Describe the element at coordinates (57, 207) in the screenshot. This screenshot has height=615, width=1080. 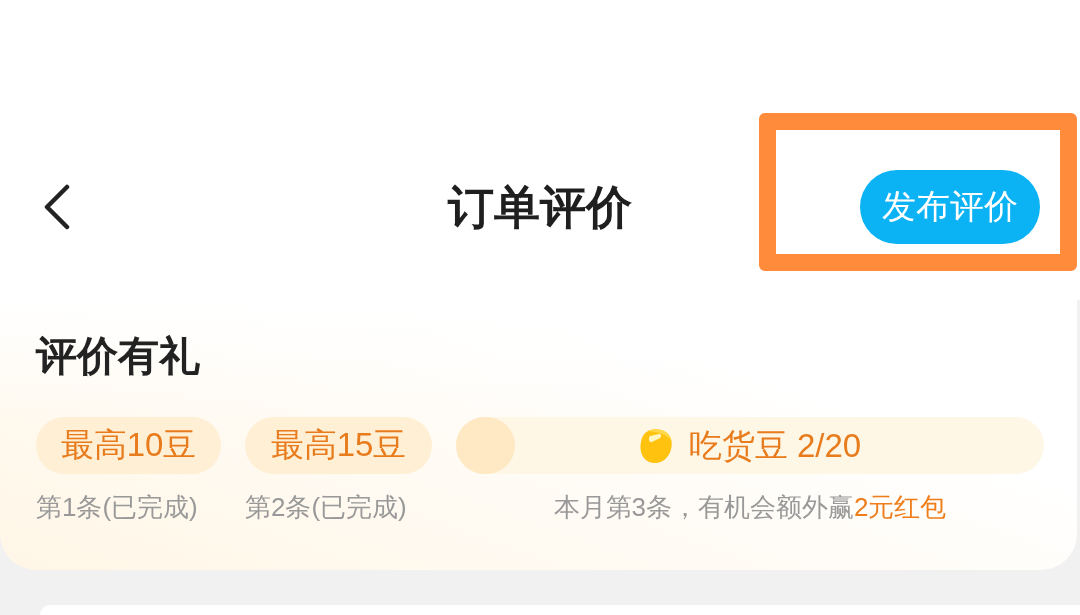
I see `back-icon` at that location.